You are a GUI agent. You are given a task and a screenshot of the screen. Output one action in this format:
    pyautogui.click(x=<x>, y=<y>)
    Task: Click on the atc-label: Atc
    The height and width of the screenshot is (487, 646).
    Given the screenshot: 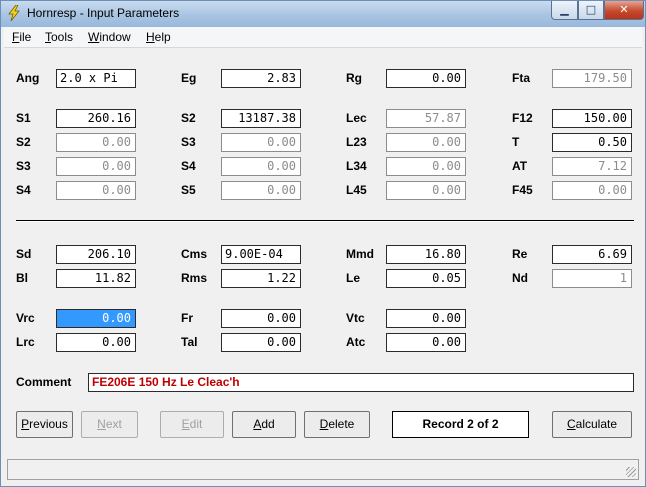 What is the action you would take?
    pyautogui.click(x=356, y=342)
    